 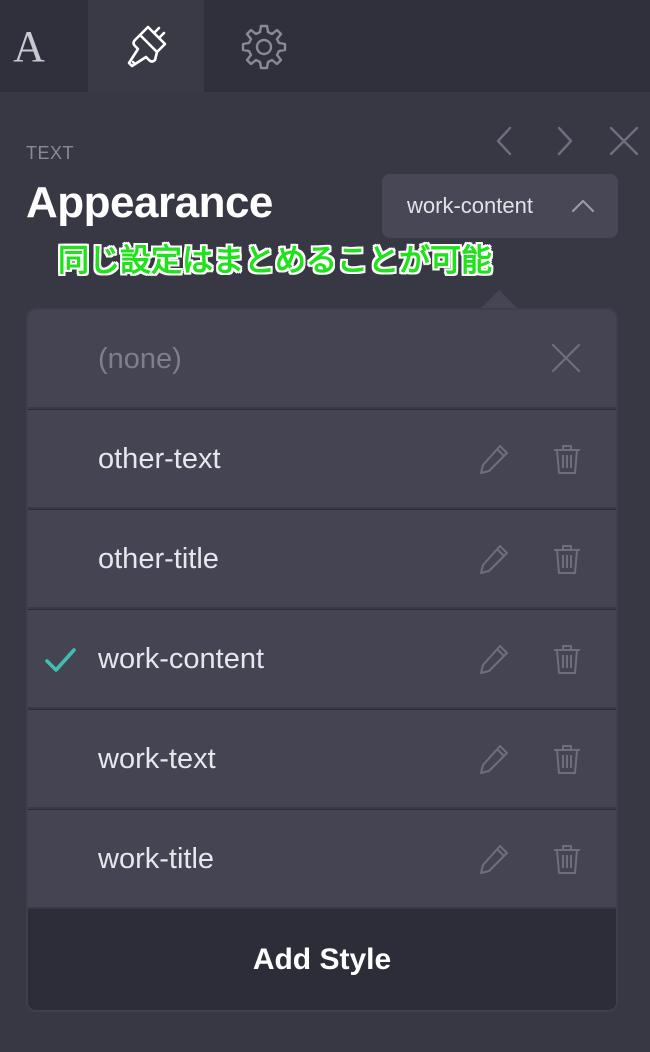 What do you see at coordinates (322, 459) in the screenshot?
I see `option-other-text: other-text` at bounding box center [322, 459].